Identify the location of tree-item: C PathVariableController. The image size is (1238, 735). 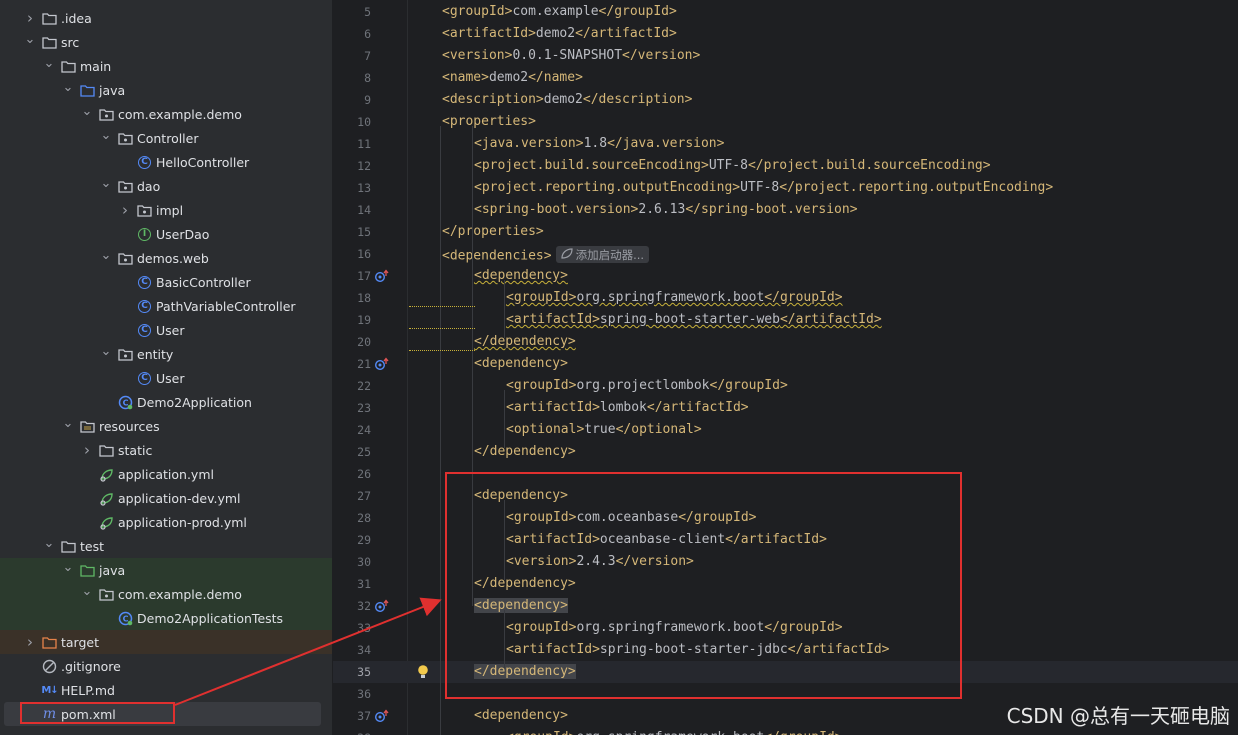
(166, 306).